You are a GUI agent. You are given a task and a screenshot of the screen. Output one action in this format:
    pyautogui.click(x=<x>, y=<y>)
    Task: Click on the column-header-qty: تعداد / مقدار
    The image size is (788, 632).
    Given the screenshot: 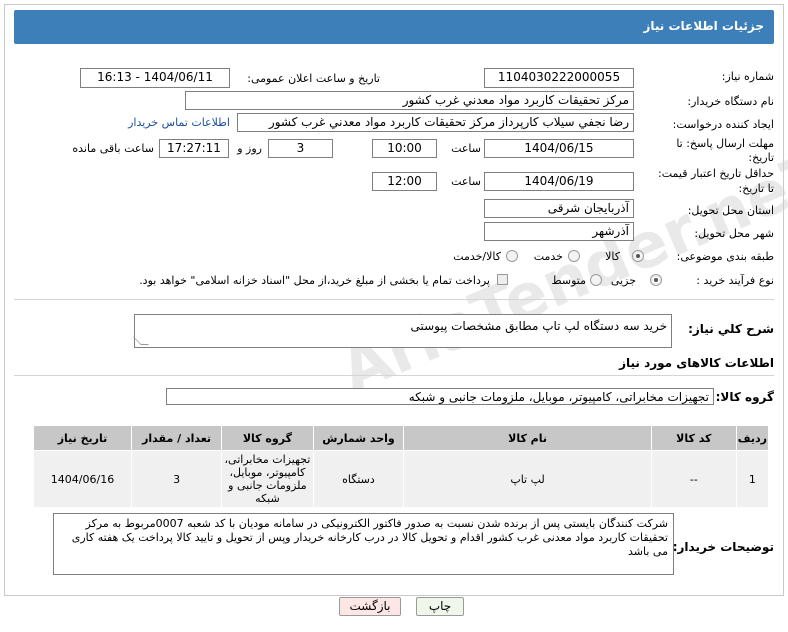 What is the action you would take?
    pyautogui.click(x=176, y=438)
    